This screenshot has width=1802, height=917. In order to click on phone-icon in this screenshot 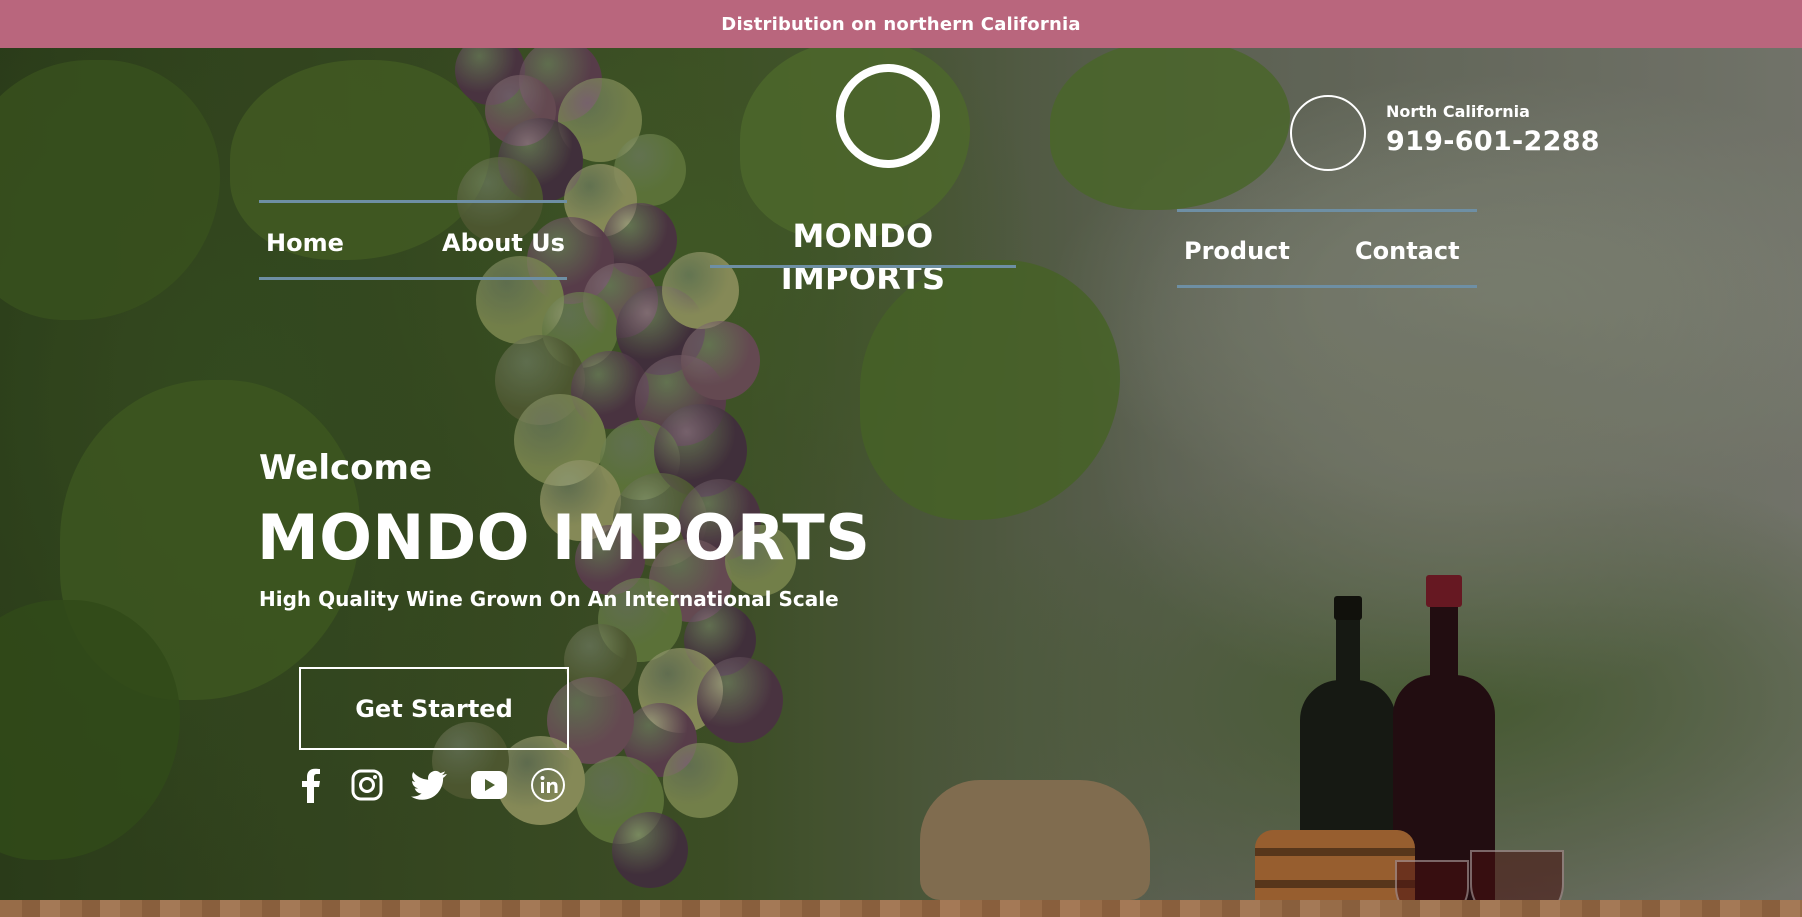, I will do `click(1328, 133)`.